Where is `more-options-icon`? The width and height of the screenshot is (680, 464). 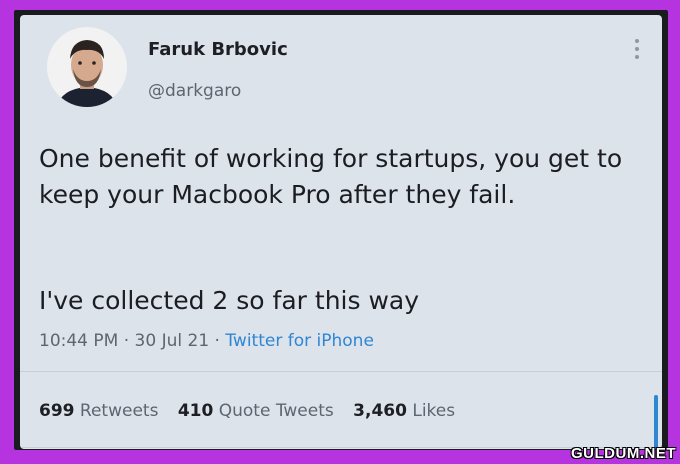 more-options-icon is located at coordinates (637, 49).